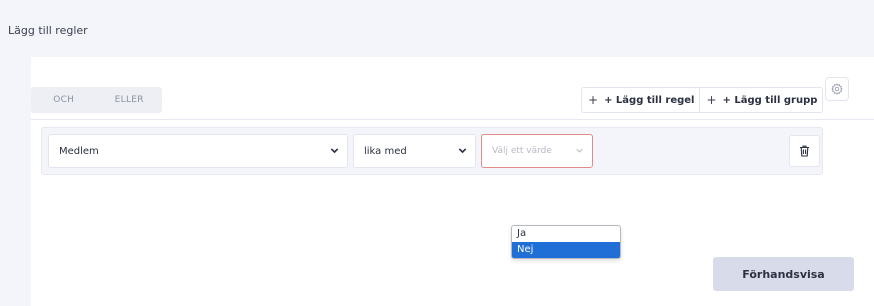  Describe the element at coordinates (385, 151) in the screenshot. I see `operator-select-value: lika med` at that location.